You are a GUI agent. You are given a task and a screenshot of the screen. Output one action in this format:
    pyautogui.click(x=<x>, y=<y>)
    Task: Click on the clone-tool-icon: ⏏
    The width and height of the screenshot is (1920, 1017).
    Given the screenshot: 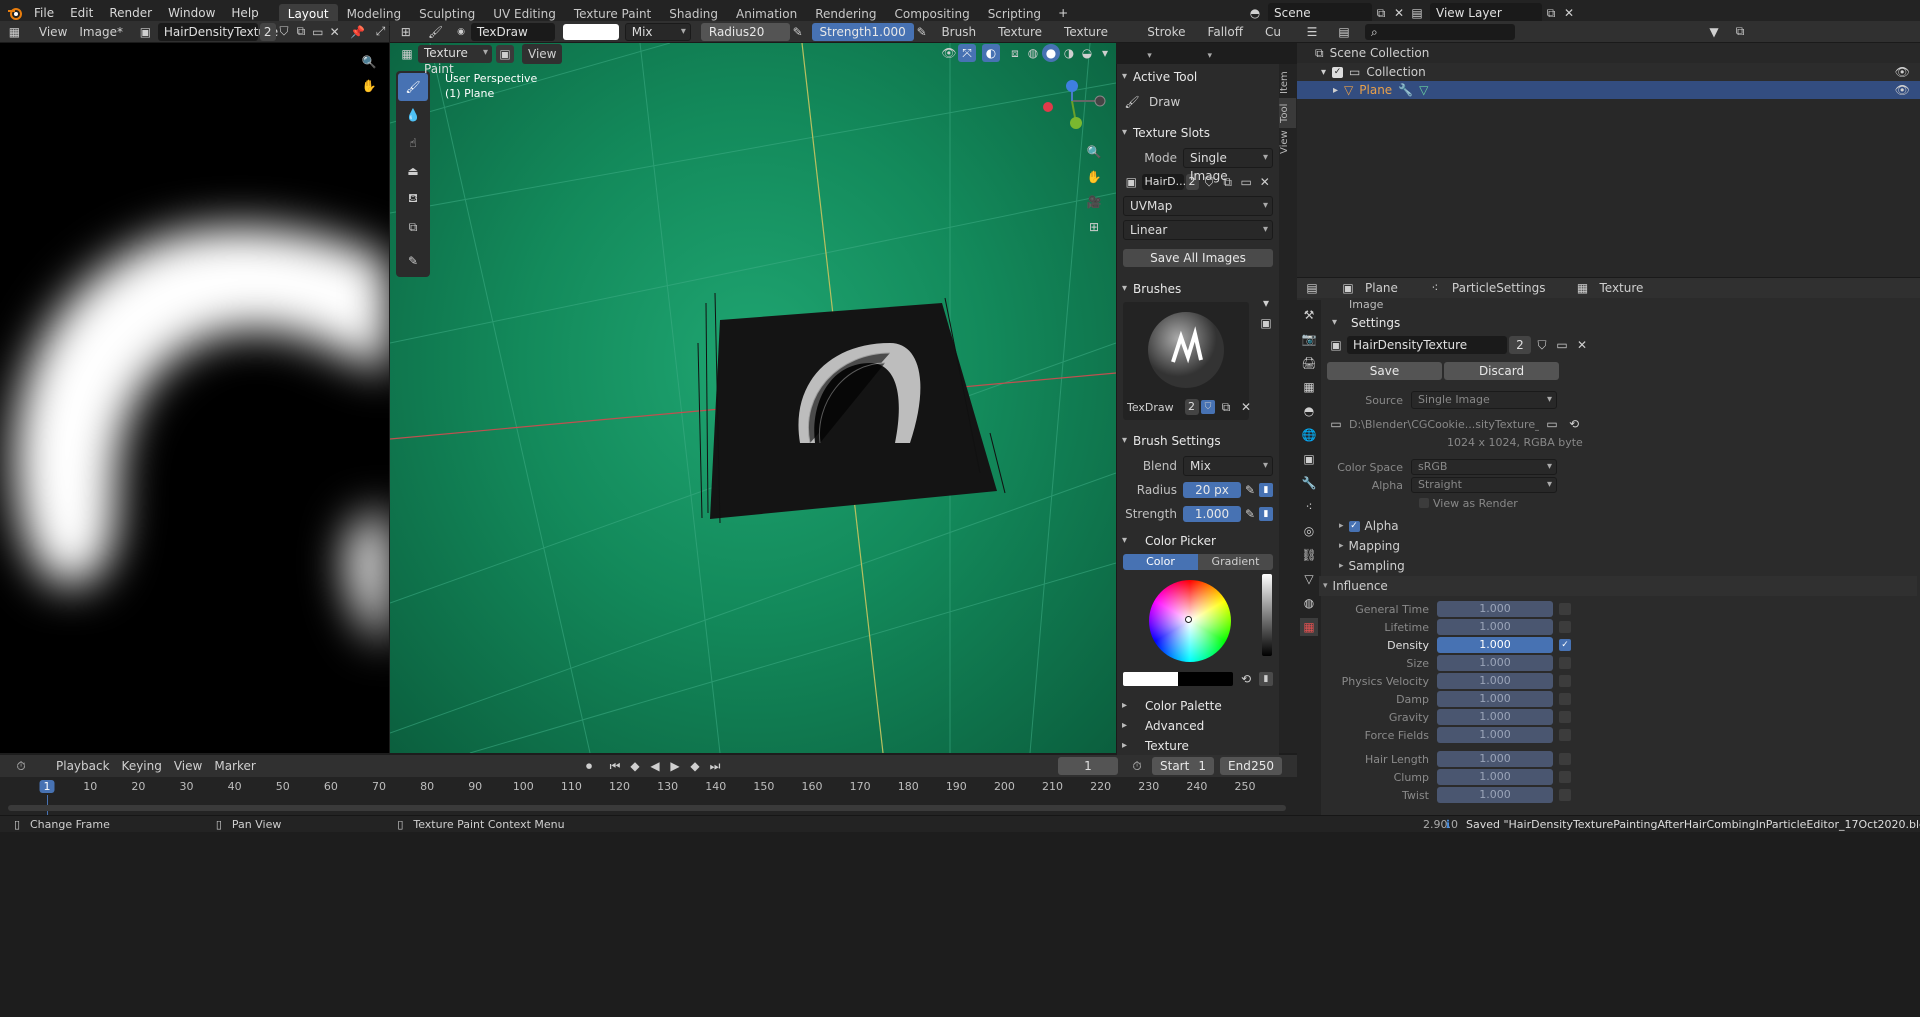 What is the action you would take?
    pyautogui.click(x=413, y=171)
    